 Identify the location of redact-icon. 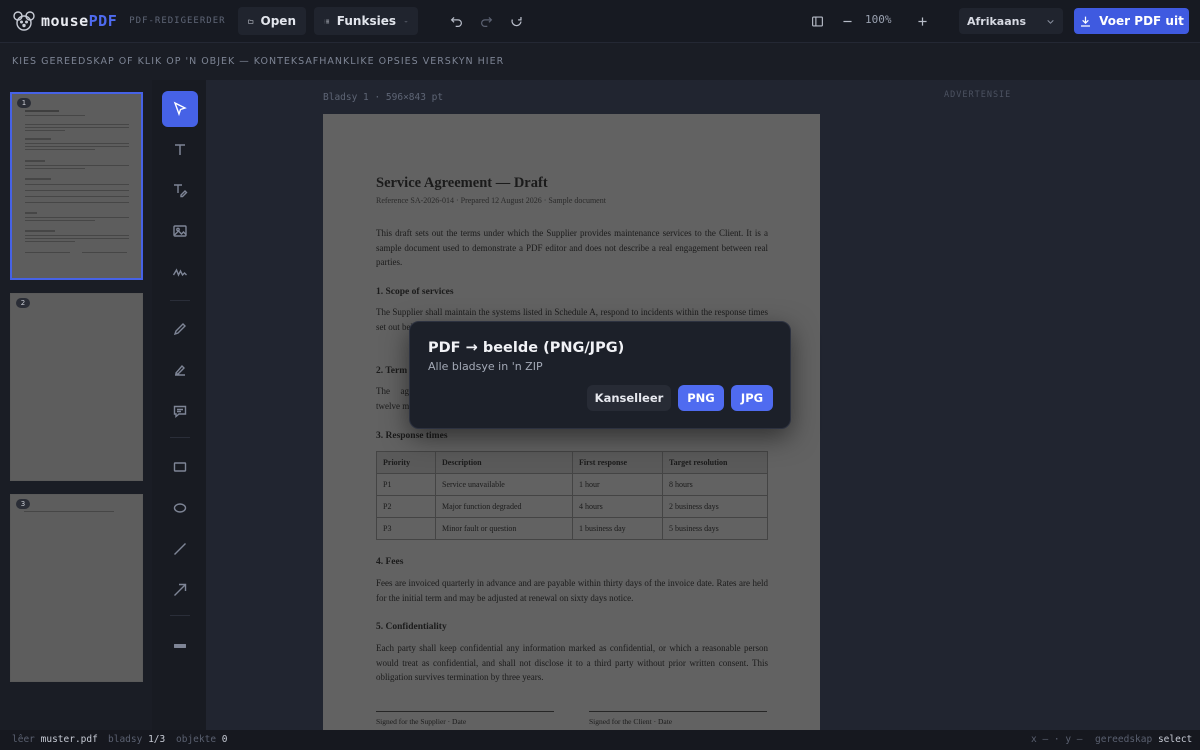
(180, 646).